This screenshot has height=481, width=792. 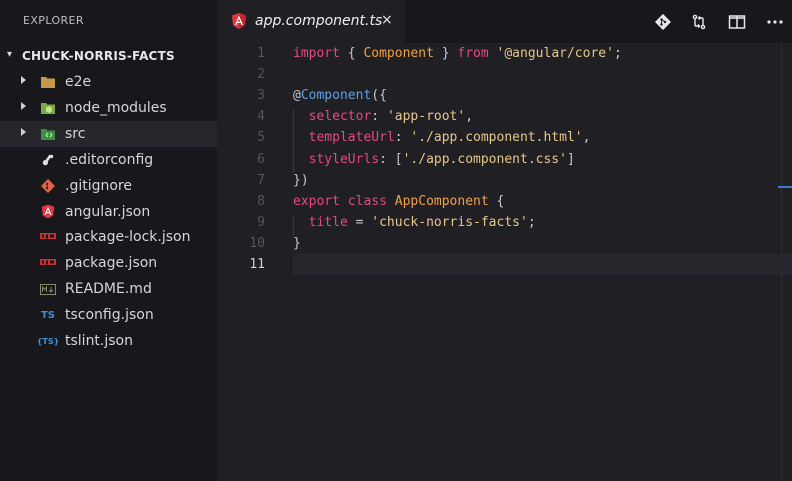 I want to click on tree-file-angular-json: angular.json, so click(x=108, y=212).